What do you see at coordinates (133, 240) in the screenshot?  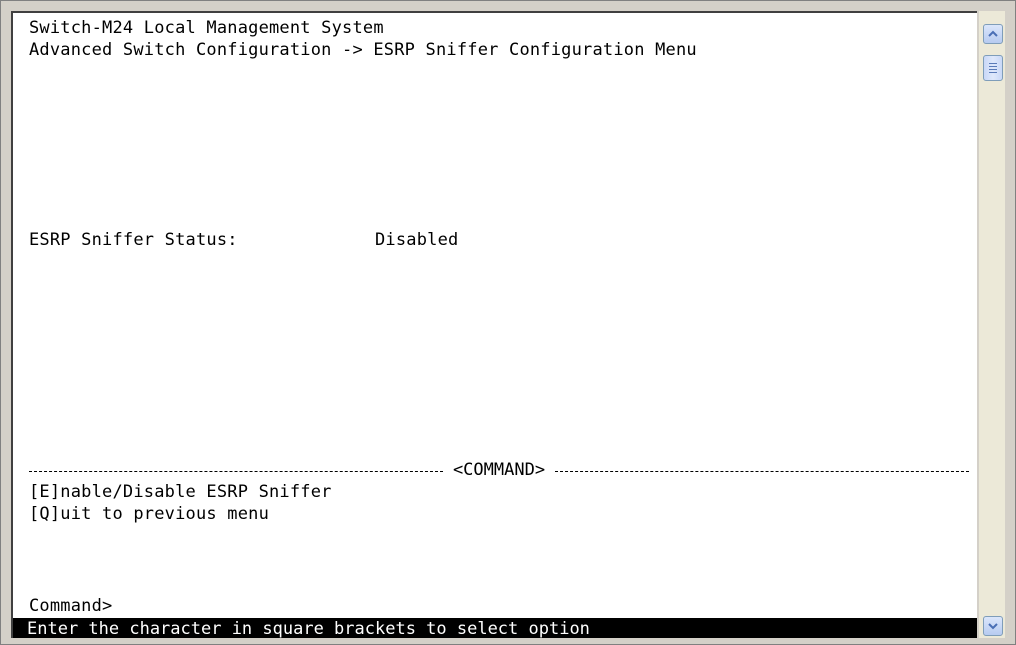 I see `esrp-sniffer-status-label: ESRP Sniffer Status:` at bounding box center [133, 240].